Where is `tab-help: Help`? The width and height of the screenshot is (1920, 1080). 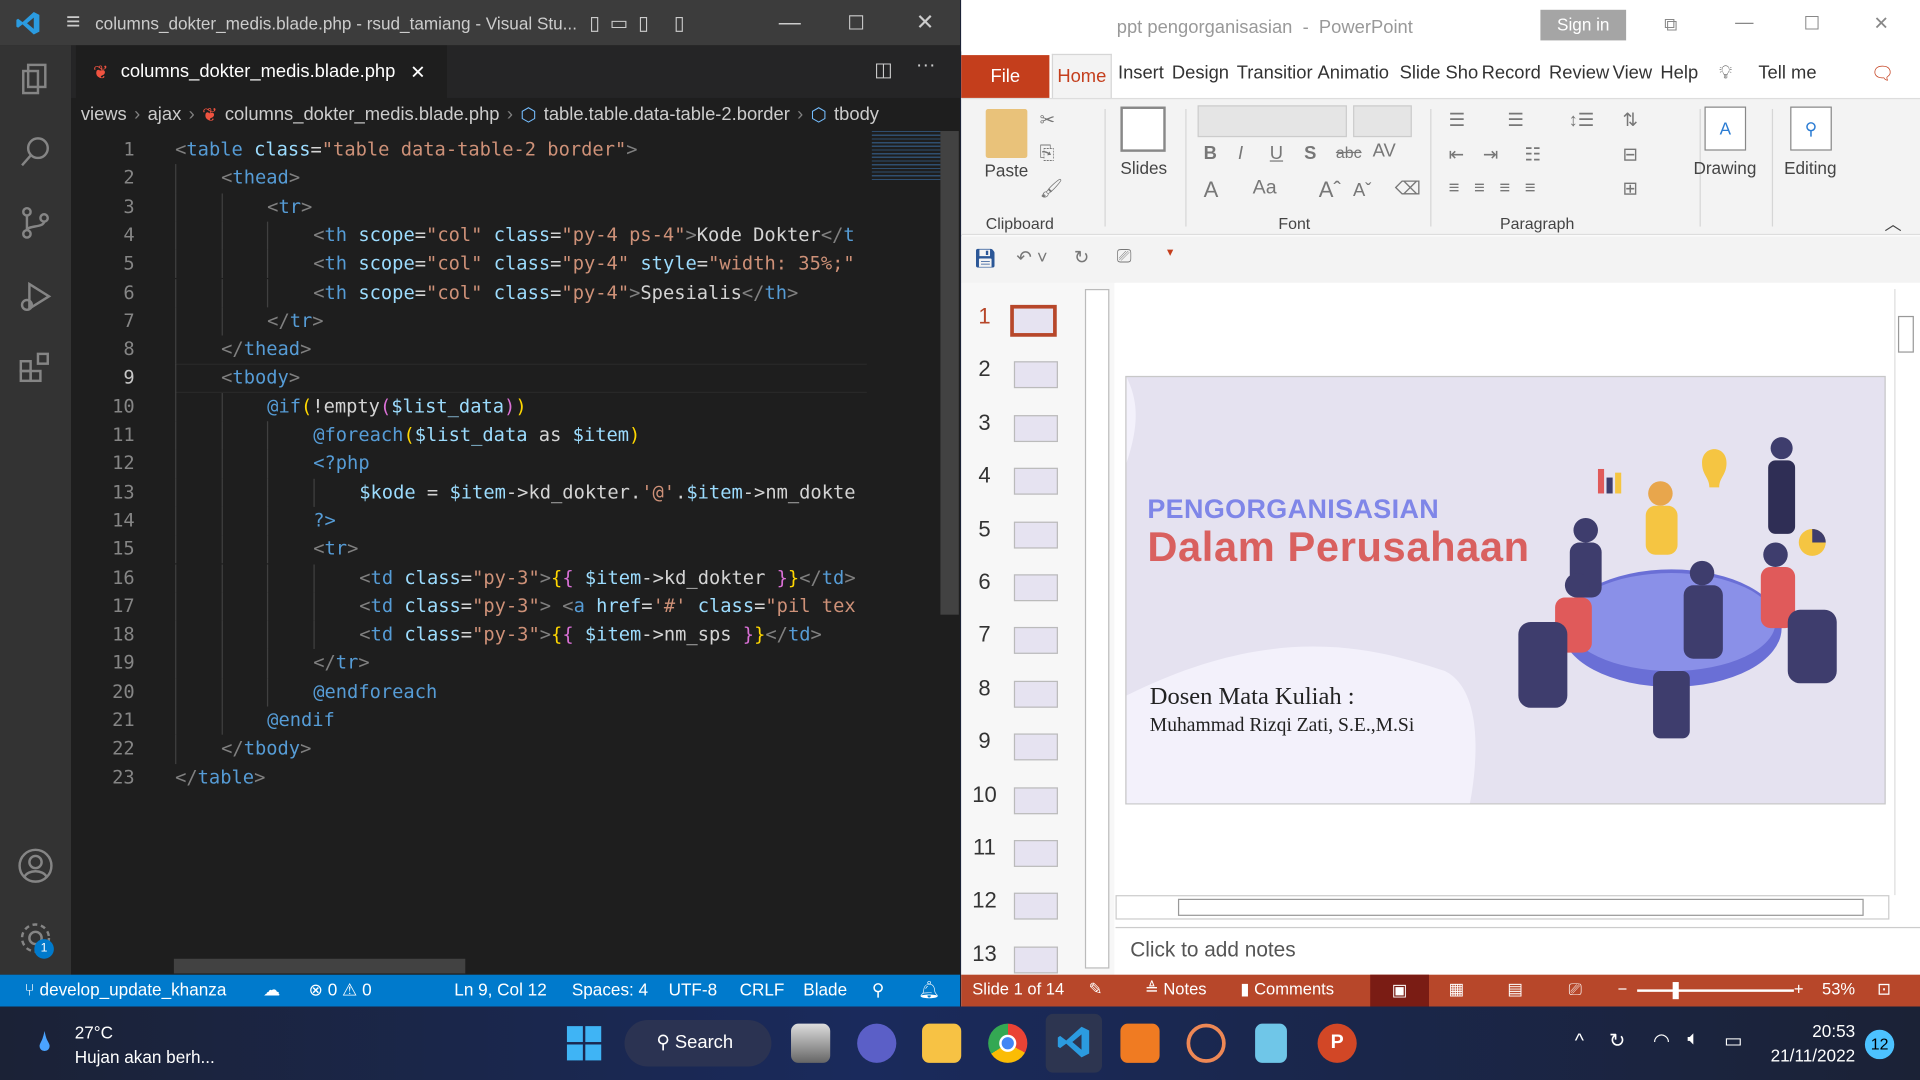 tab-help: Help is located at coordinates (1679, 72).